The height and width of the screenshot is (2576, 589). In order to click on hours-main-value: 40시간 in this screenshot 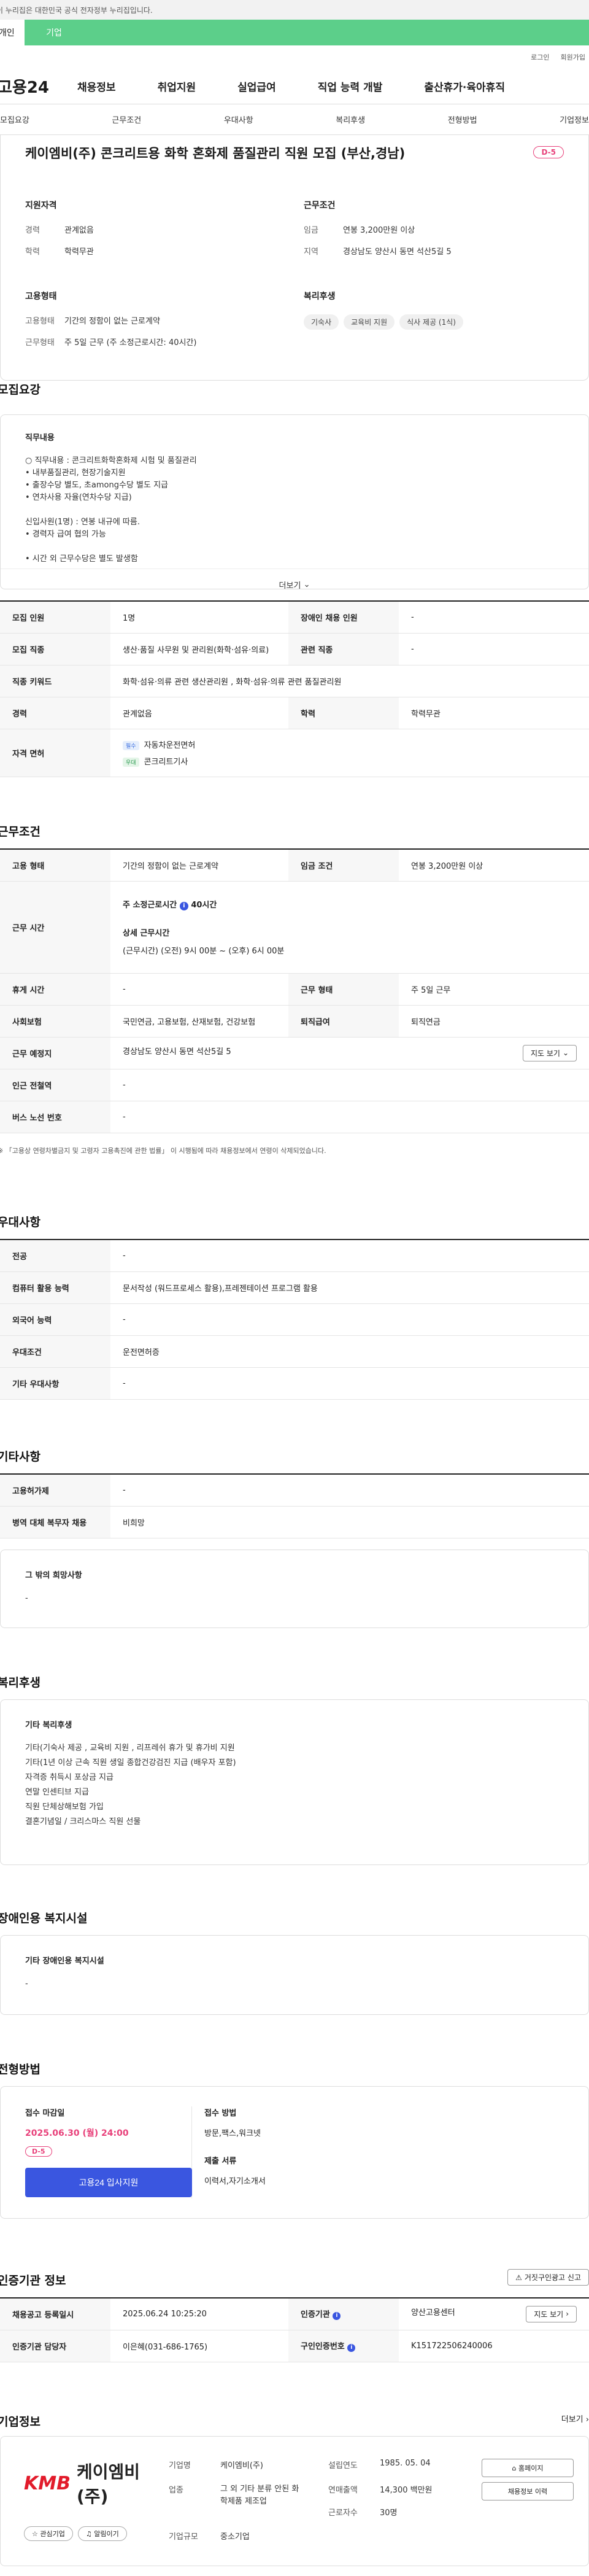, I will do `click(204, 905)`.